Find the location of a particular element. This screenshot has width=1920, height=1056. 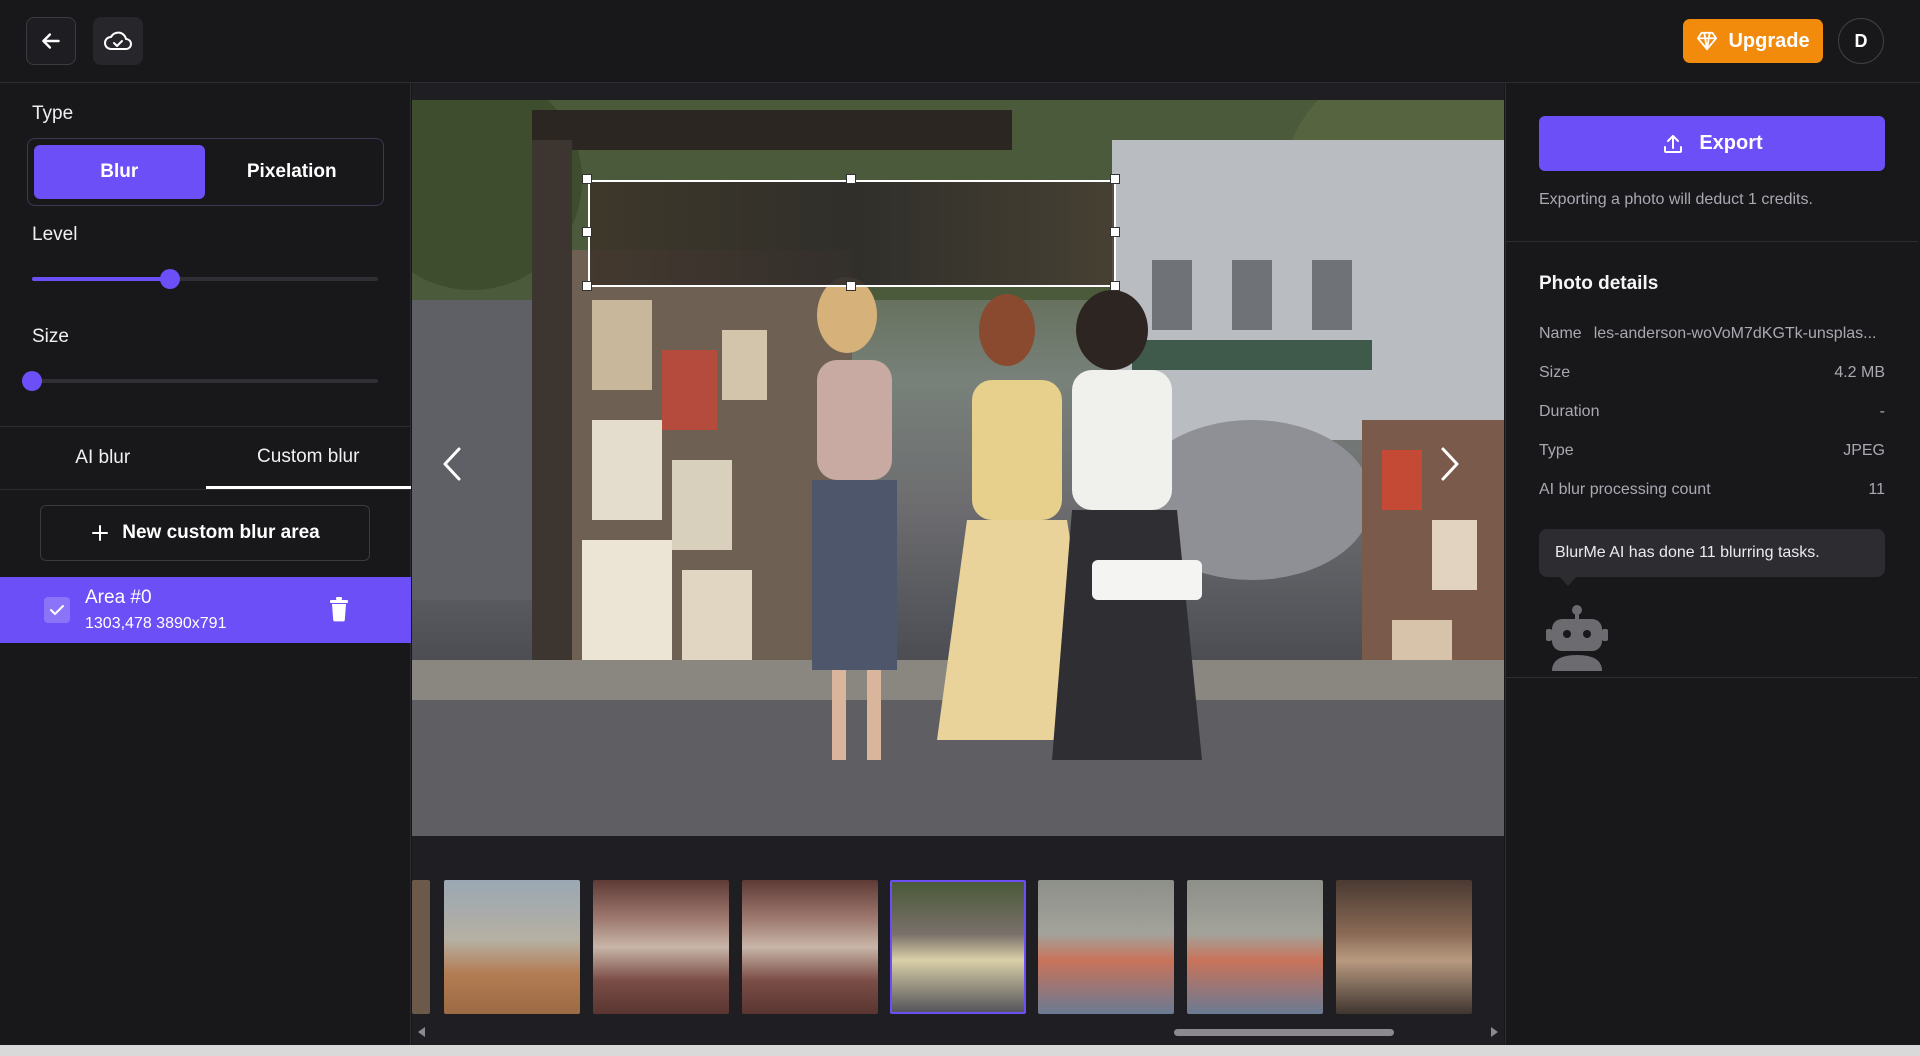

export-button: Export is located at coordinates (1712, 143).